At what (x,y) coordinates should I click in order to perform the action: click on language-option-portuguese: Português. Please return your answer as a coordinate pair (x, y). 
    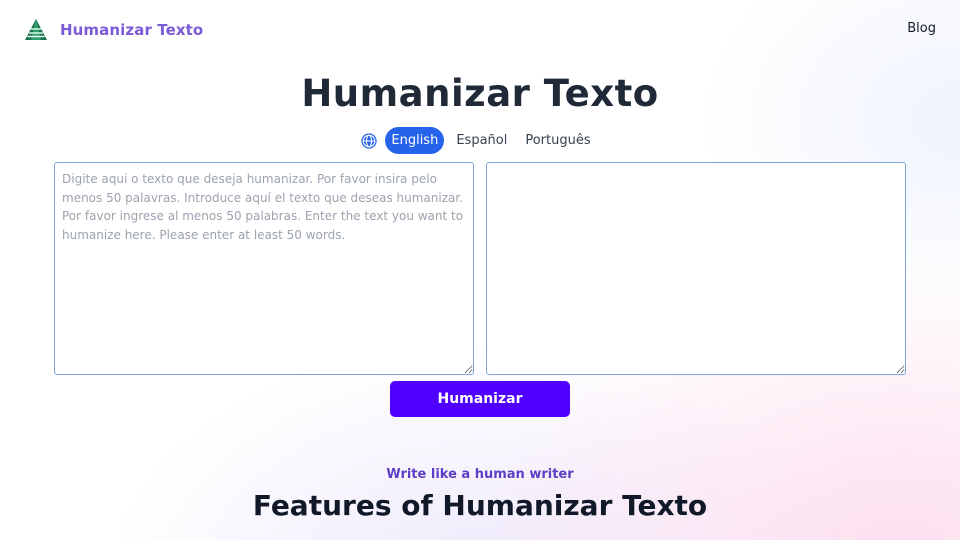
    Looking at the image, I should click on (557, 140).